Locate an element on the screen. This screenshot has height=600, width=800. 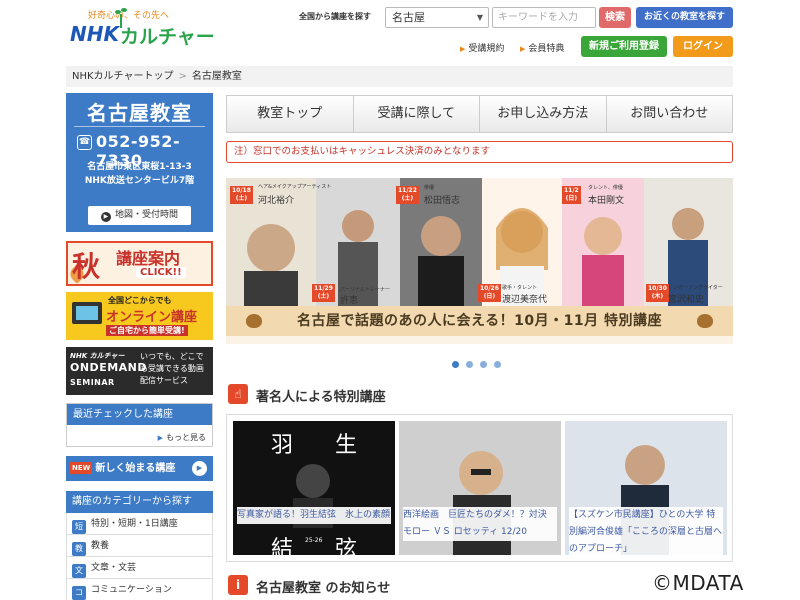
logo-tagline: 好奇心の、その先へ is located at coordinates (129, 16).